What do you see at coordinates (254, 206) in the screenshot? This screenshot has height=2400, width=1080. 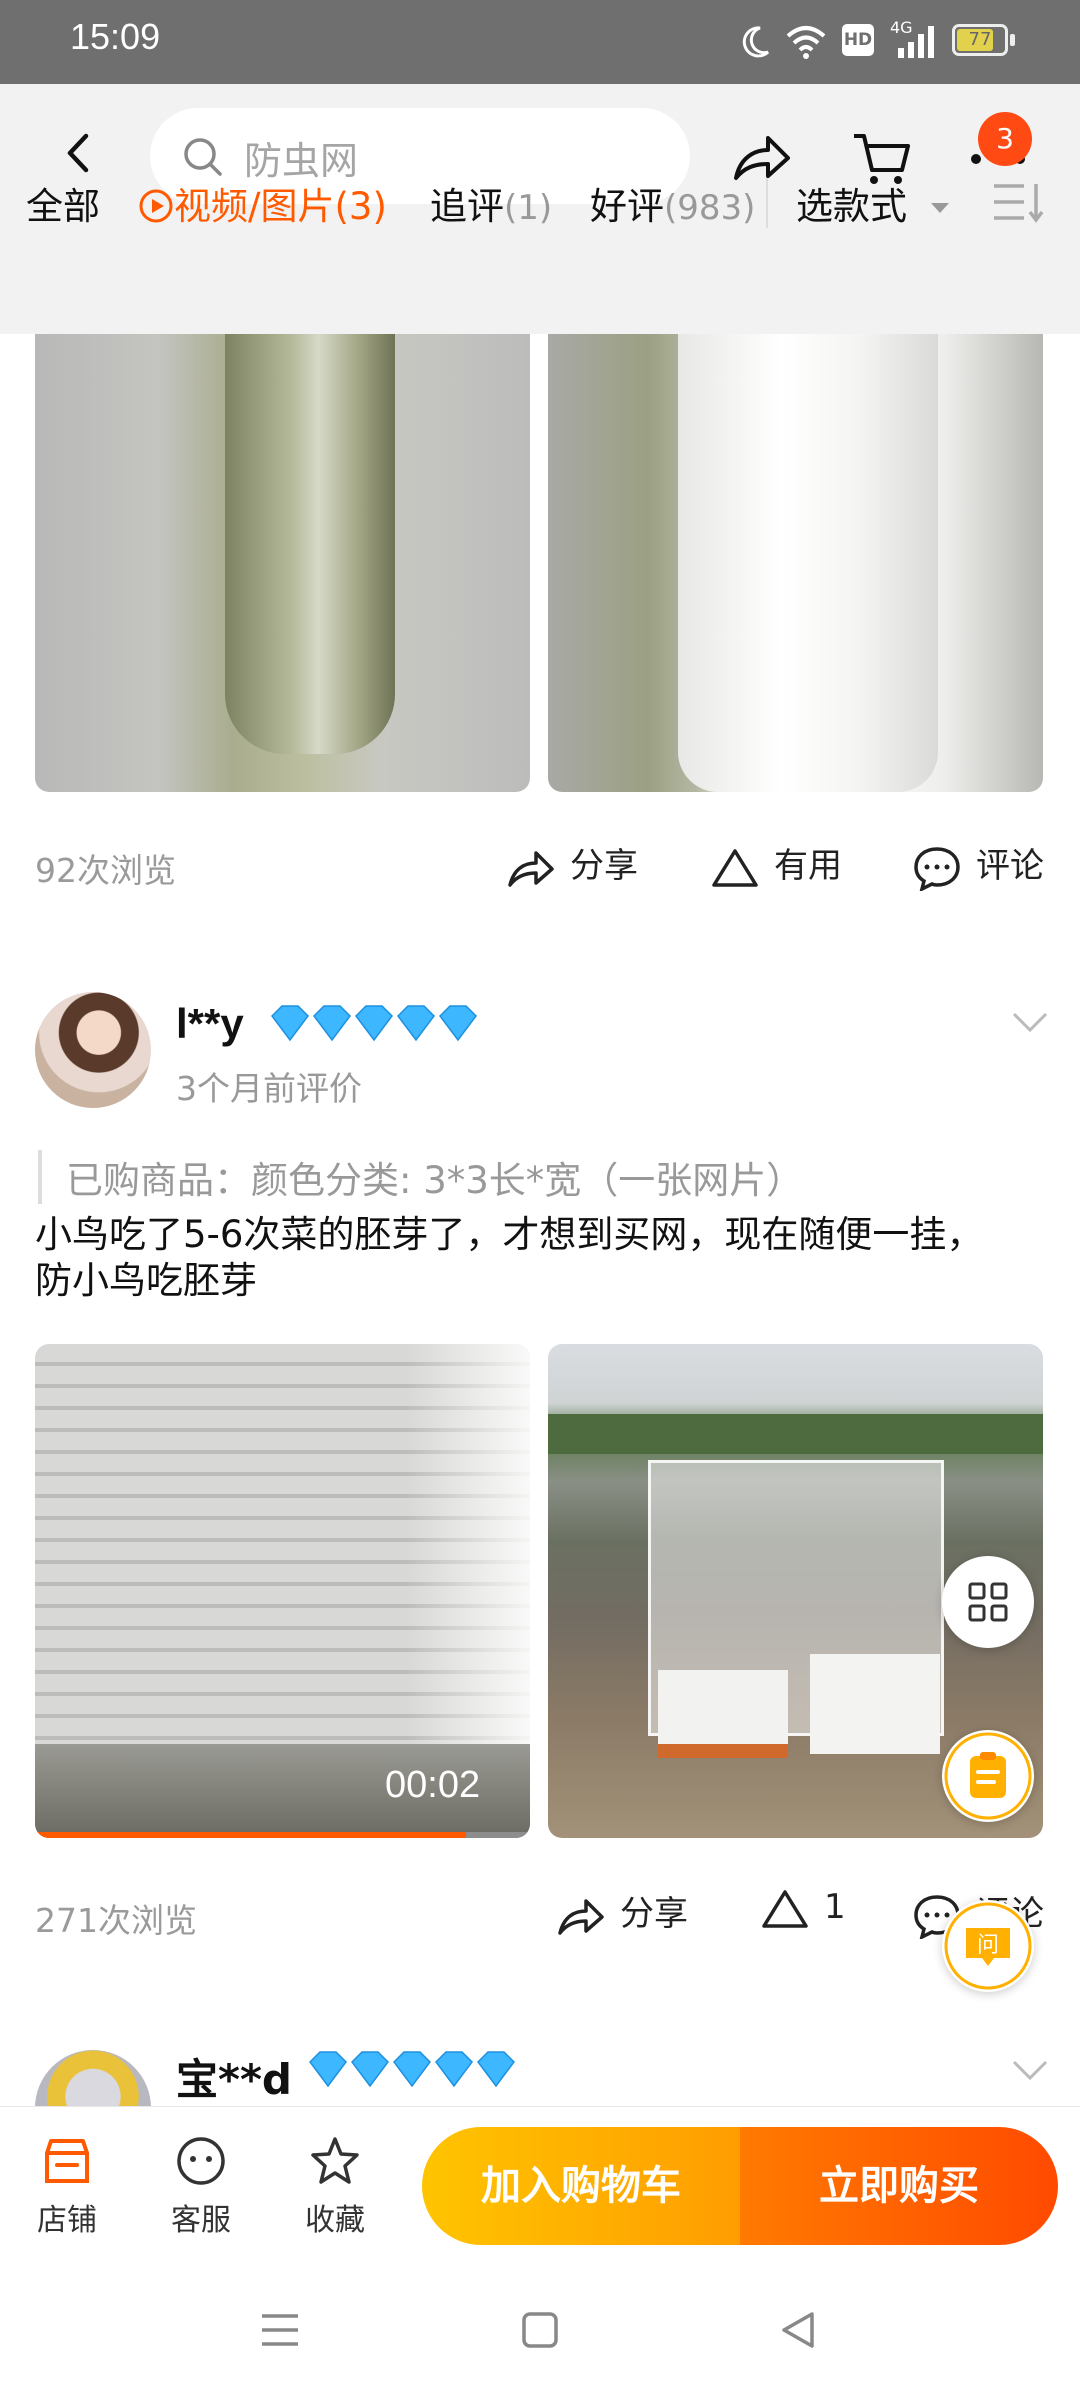 I see `tab-media-label: 视频/图片` at bounding box center [254, 206].